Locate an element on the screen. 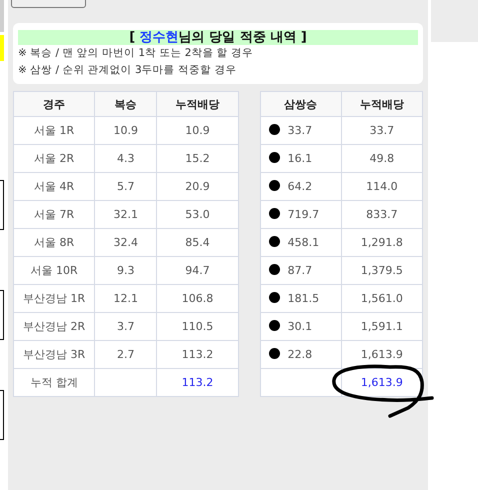 Image resolution: width=478 pixels, height=490 pixels. table-cell: 1,613.9 is located at coordinates (381, 354).